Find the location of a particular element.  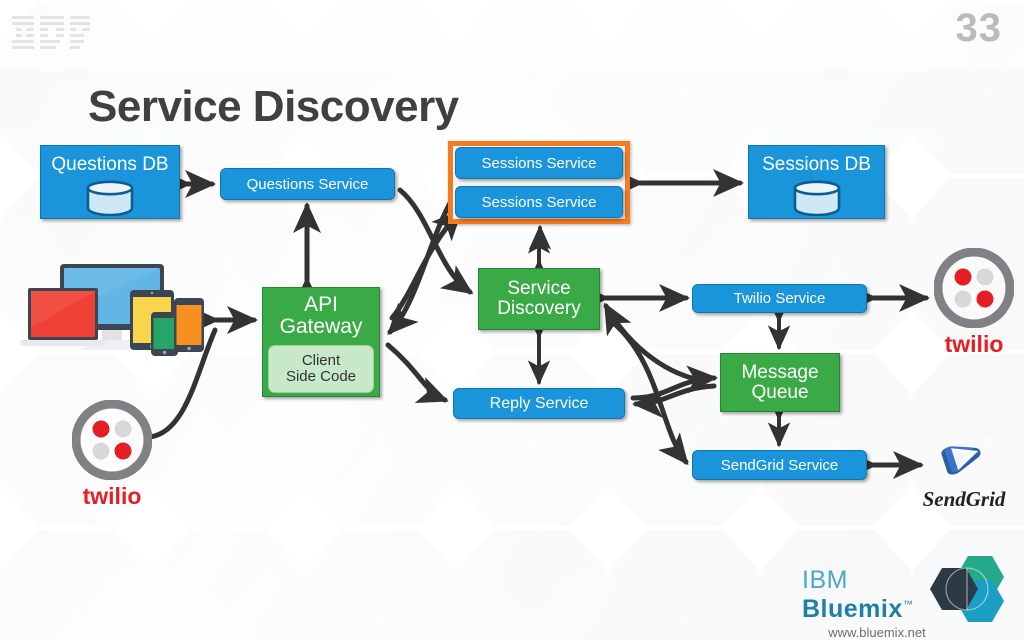

inner-client-side-code-label: Client Side Code is located at coordinates (321, 368).